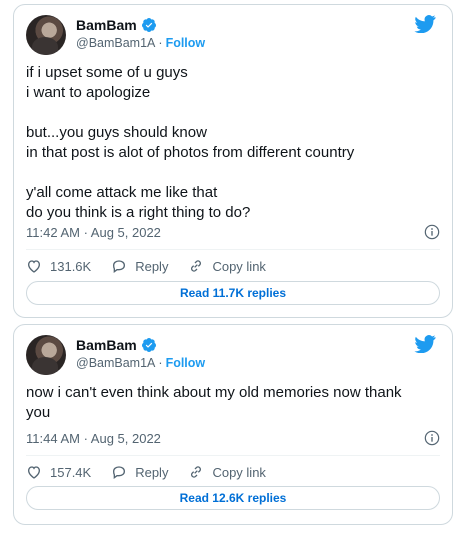  I want to click on like-button: 157.4K, so click(58, 472).